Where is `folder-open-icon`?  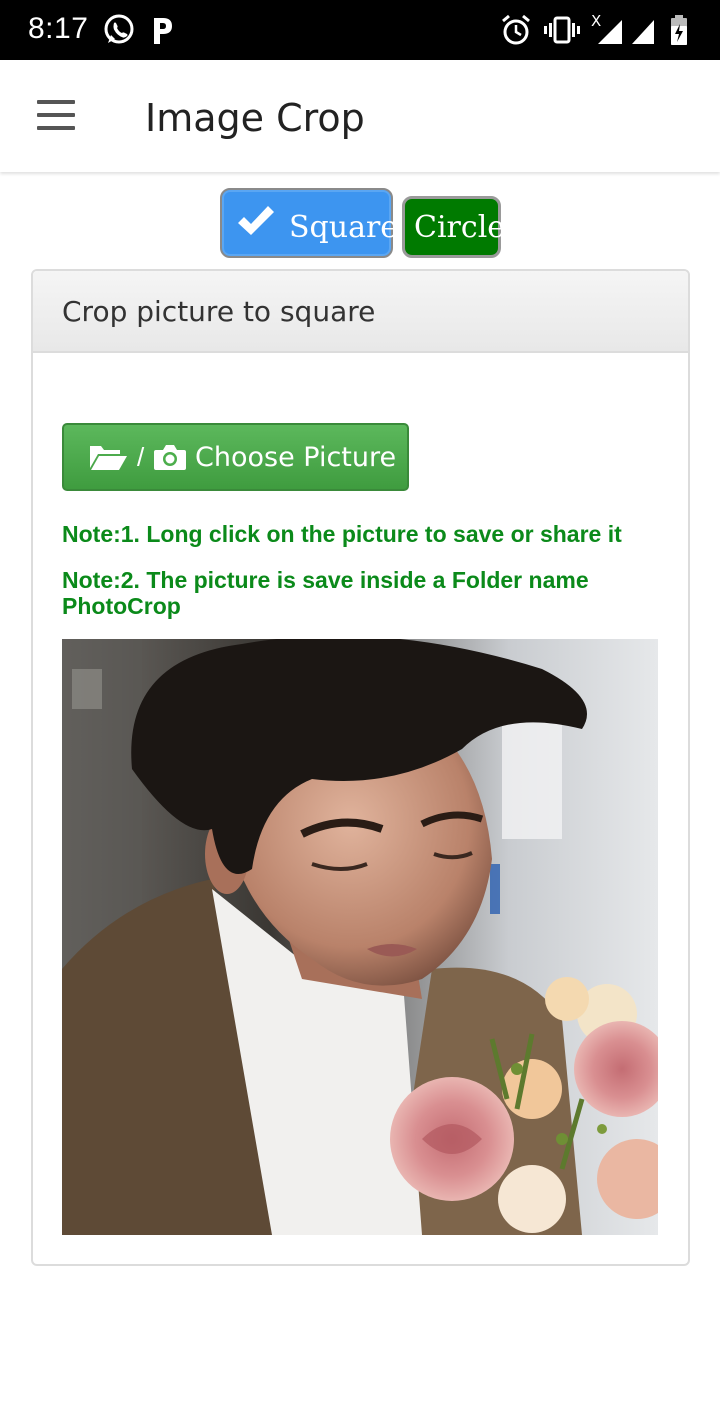 folder-open-icon is located at coordinates (108, 458).